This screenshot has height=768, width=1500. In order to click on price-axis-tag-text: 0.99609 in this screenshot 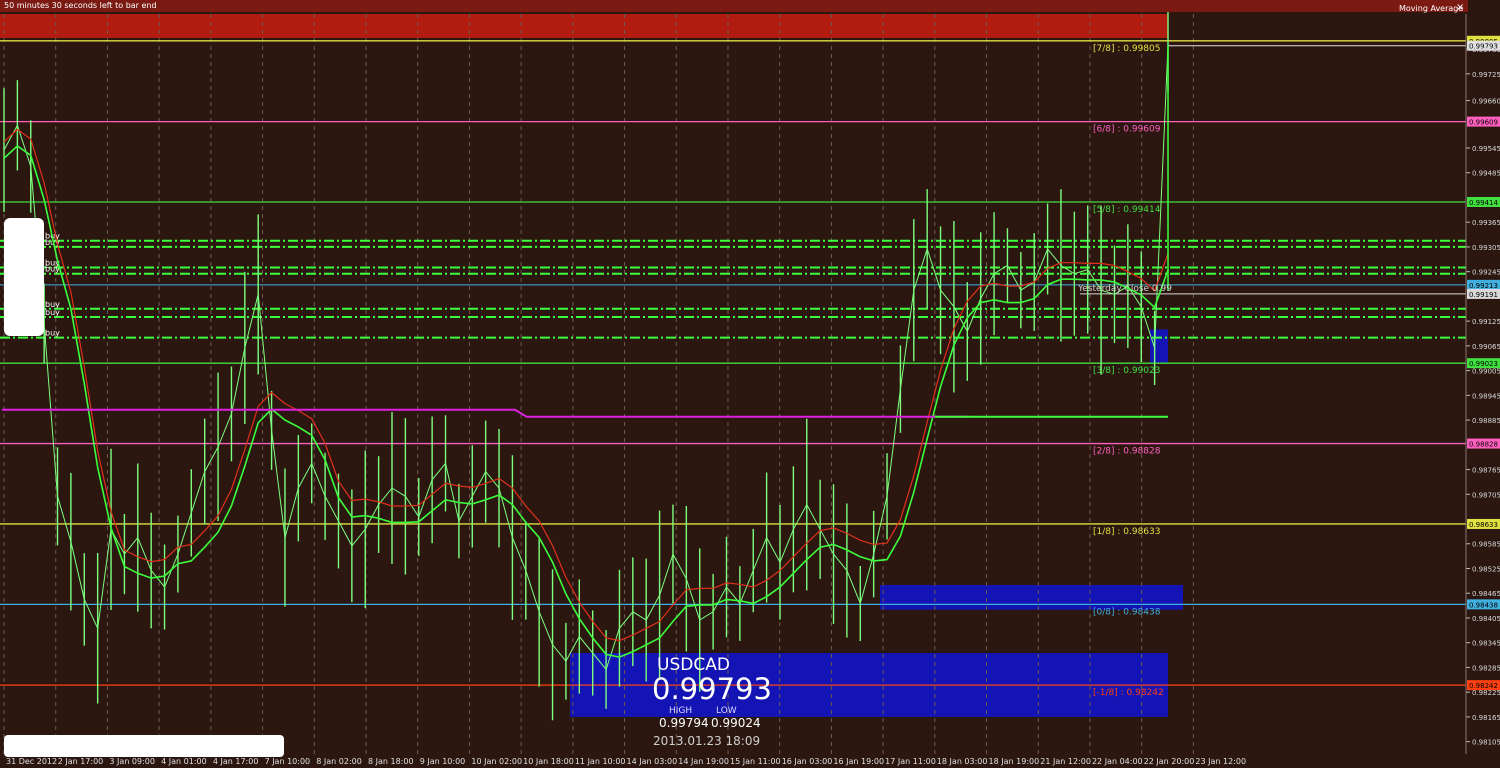, I will do `click(1483, 123)`.